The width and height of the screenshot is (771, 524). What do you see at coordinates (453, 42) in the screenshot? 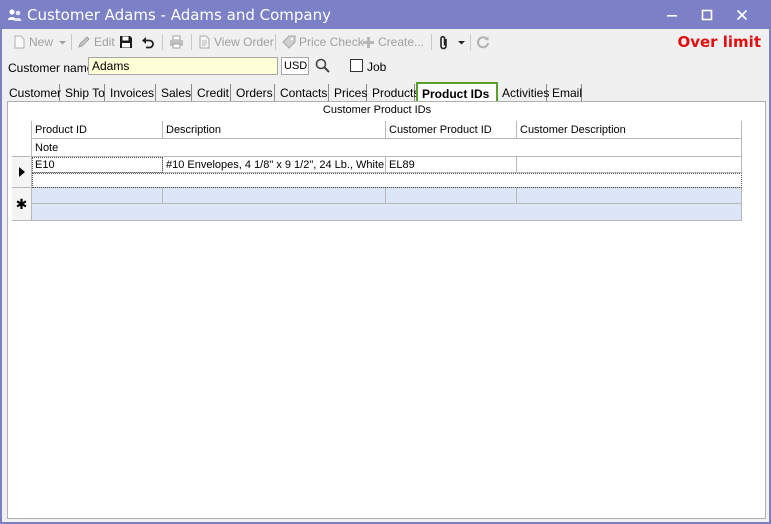
I see `attachment-button` at bounding box center [453, 42].